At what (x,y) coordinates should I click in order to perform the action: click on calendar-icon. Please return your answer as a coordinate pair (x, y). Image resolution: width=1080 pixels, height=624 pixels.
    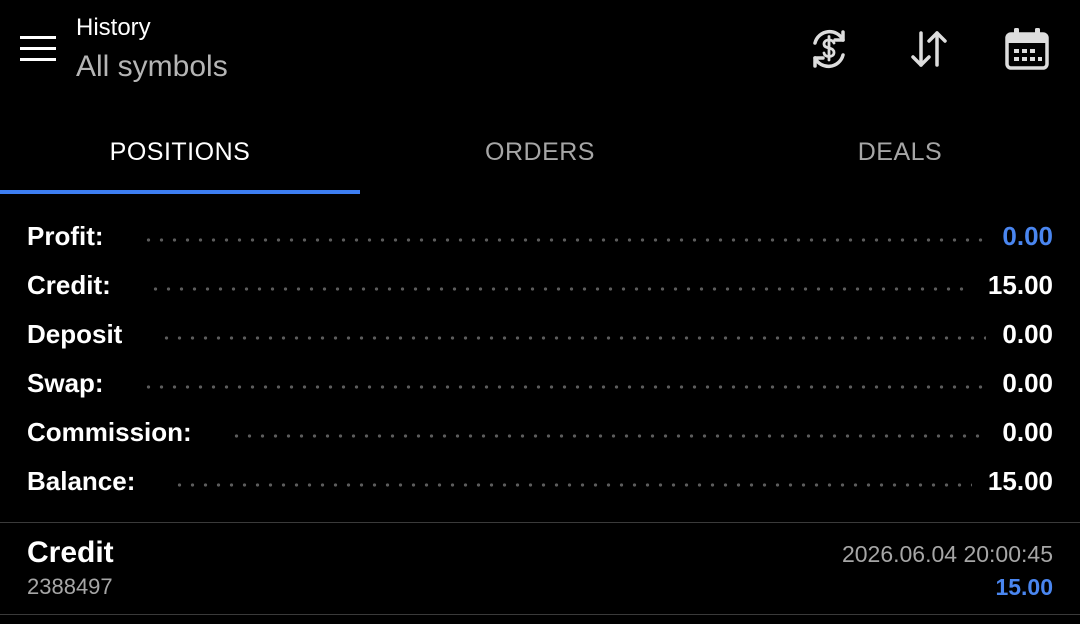
    Looking at the image, I should click on (1027, 49).